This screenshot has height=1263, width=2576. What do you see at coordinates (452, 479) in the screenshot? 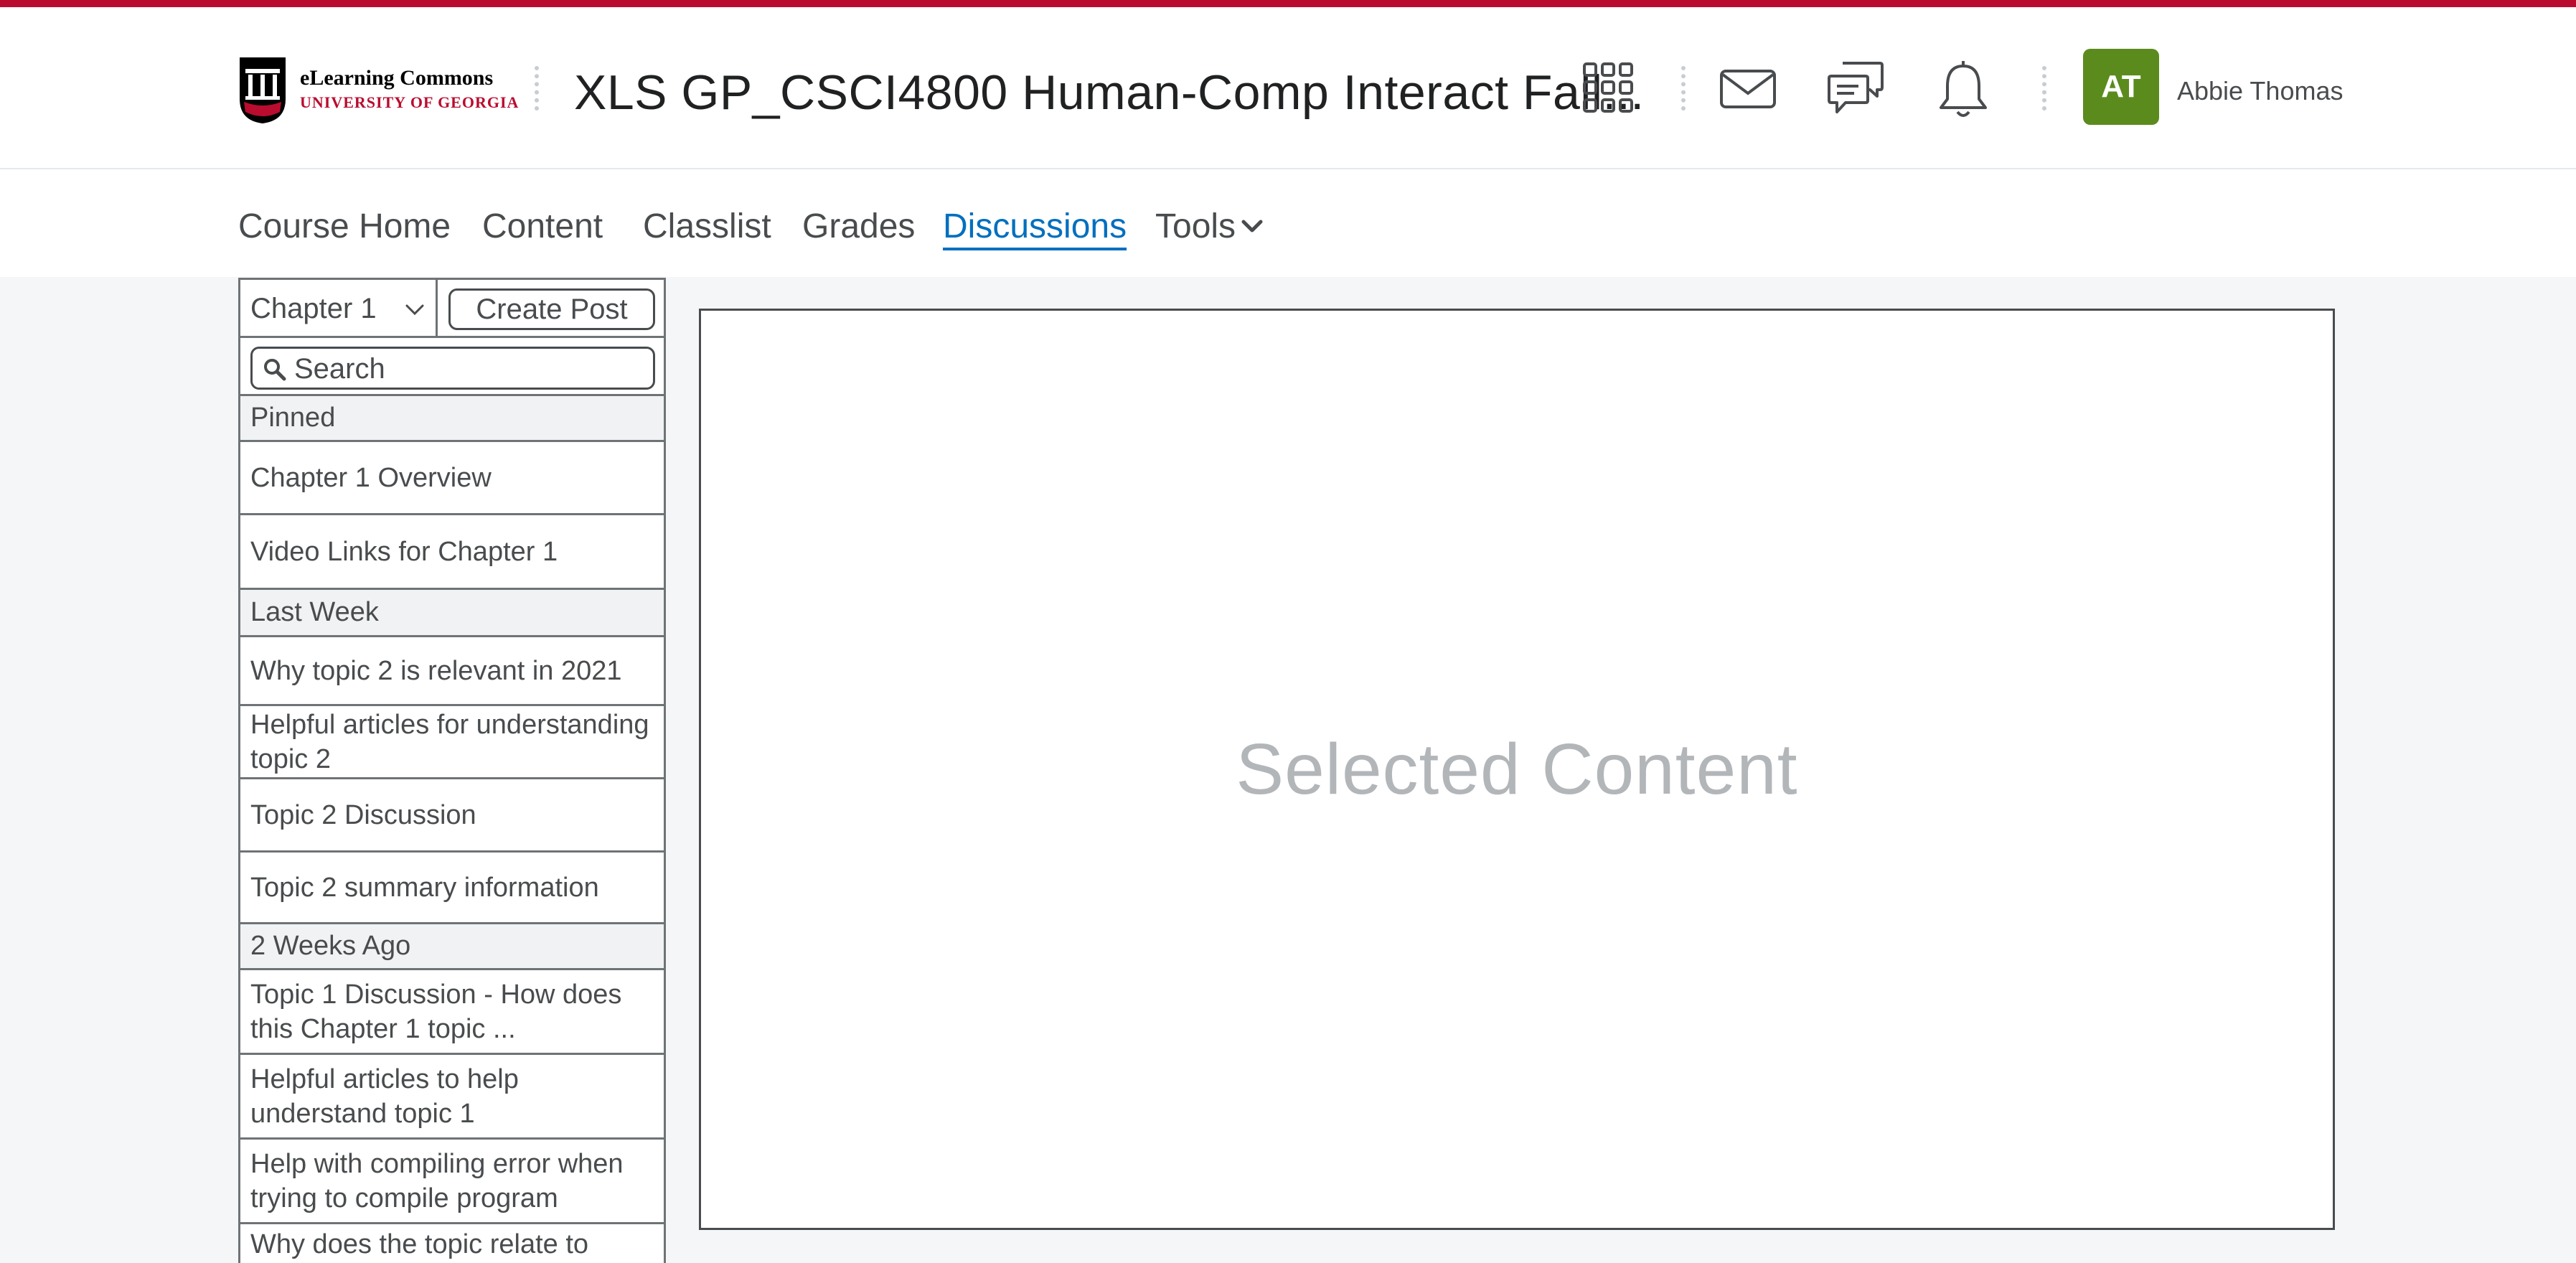
I see `list-item: Chapter 1 Overview` at bounding box center [452, 479].